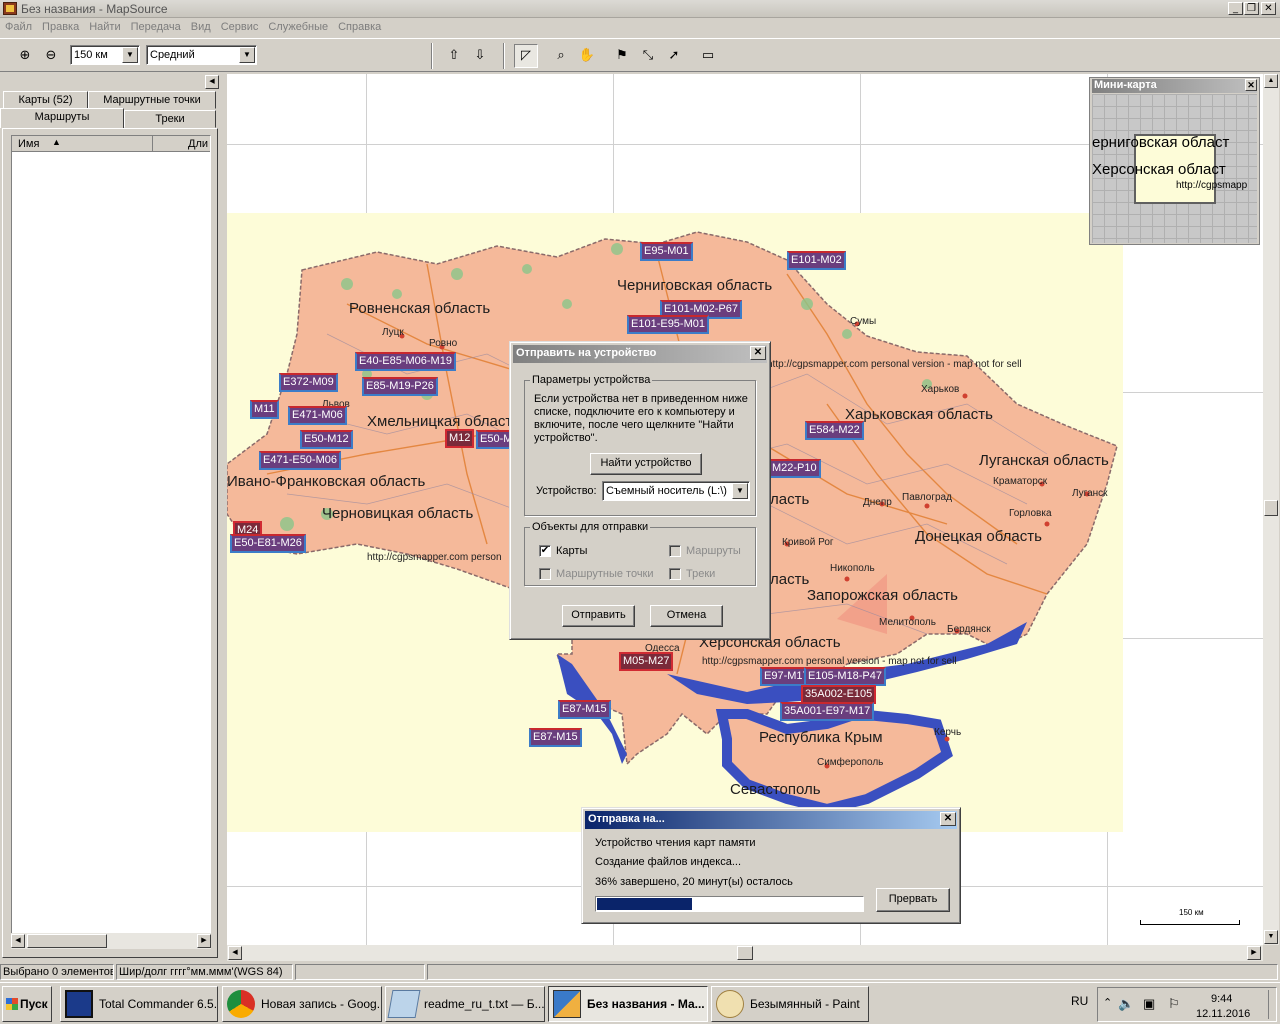  Describe the element at coordinates (790, 579) in the screenshot. I see `region-label: ласть` at that location.